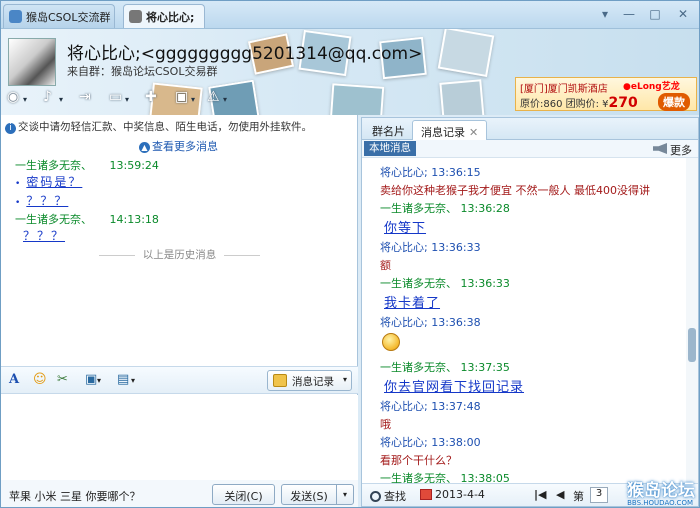 This screenshot has width=700, height=508. What do you see at coordinates (660, 148) in the screenshot?
I see `speaker-icon` at bounding box center [660, 148].